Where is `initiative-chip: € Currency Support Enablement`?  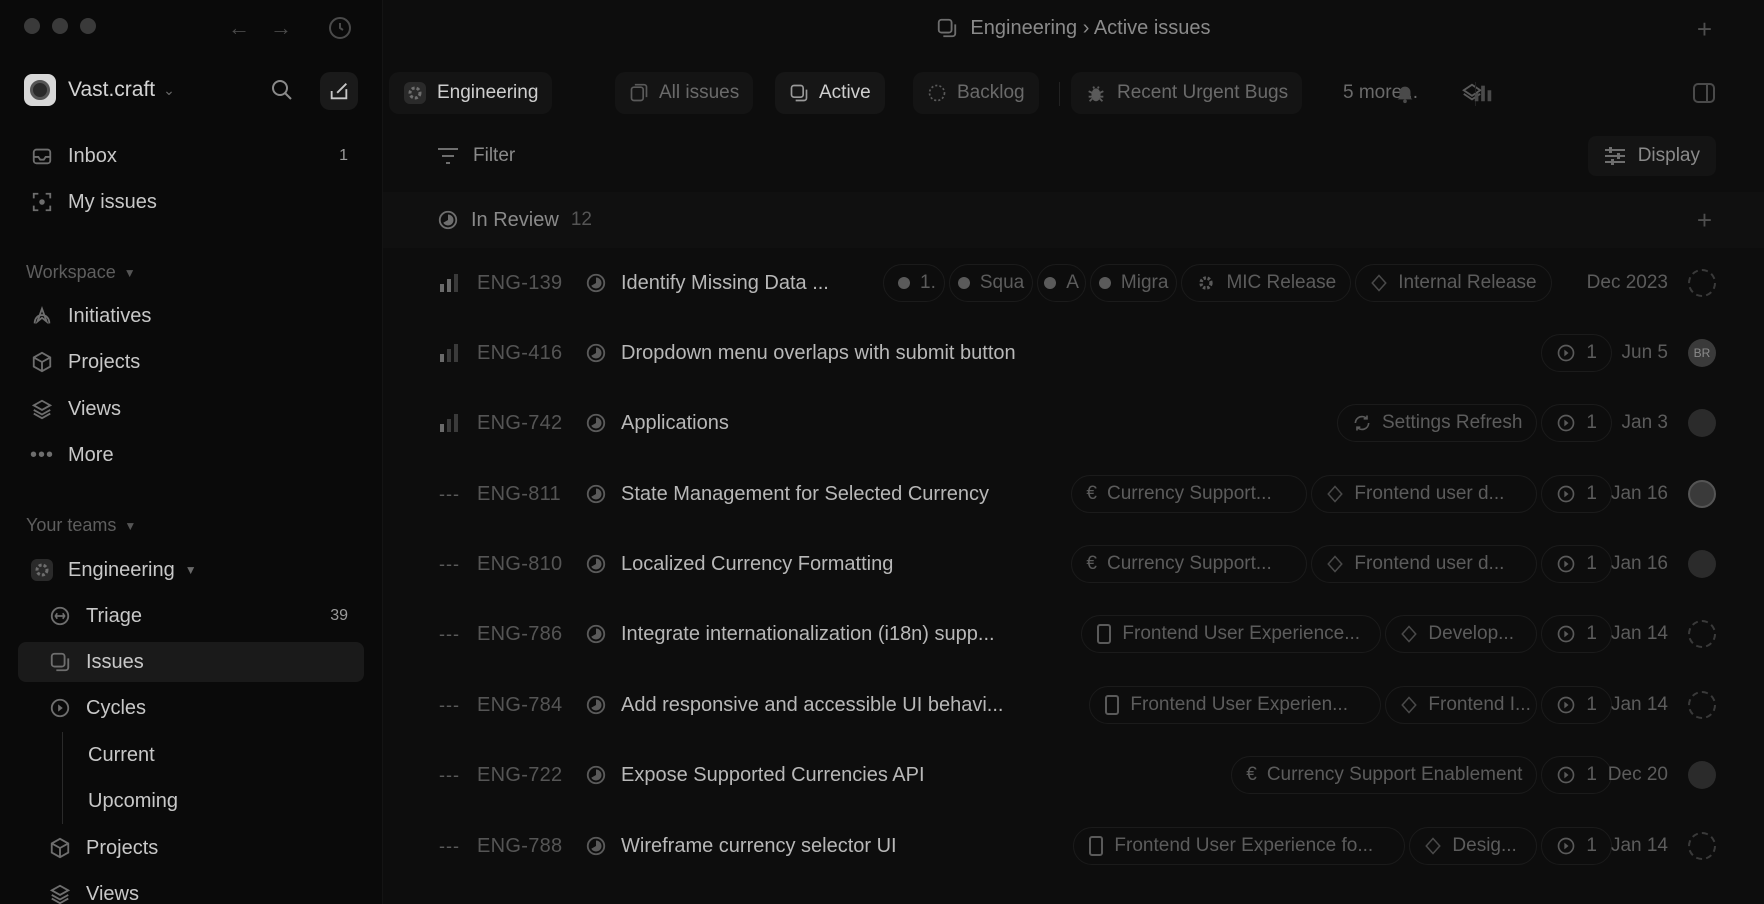 initiative-chip: € Currency Support Enablement is located at coordinates (1384, 775).